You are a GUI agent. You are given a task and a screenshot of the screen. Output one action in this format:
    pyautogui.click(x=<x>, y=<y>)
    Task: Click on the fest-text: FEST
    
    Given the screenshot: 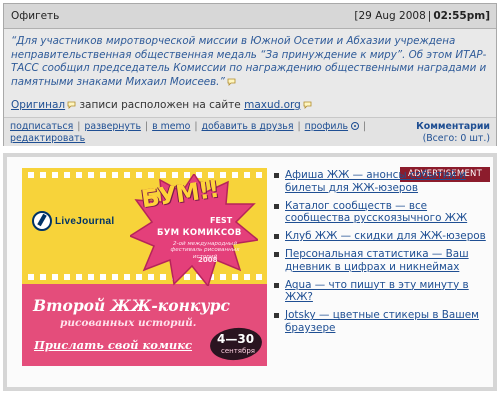 What is the action you would take?
    pyautogui.click(x=221, y=220)
    